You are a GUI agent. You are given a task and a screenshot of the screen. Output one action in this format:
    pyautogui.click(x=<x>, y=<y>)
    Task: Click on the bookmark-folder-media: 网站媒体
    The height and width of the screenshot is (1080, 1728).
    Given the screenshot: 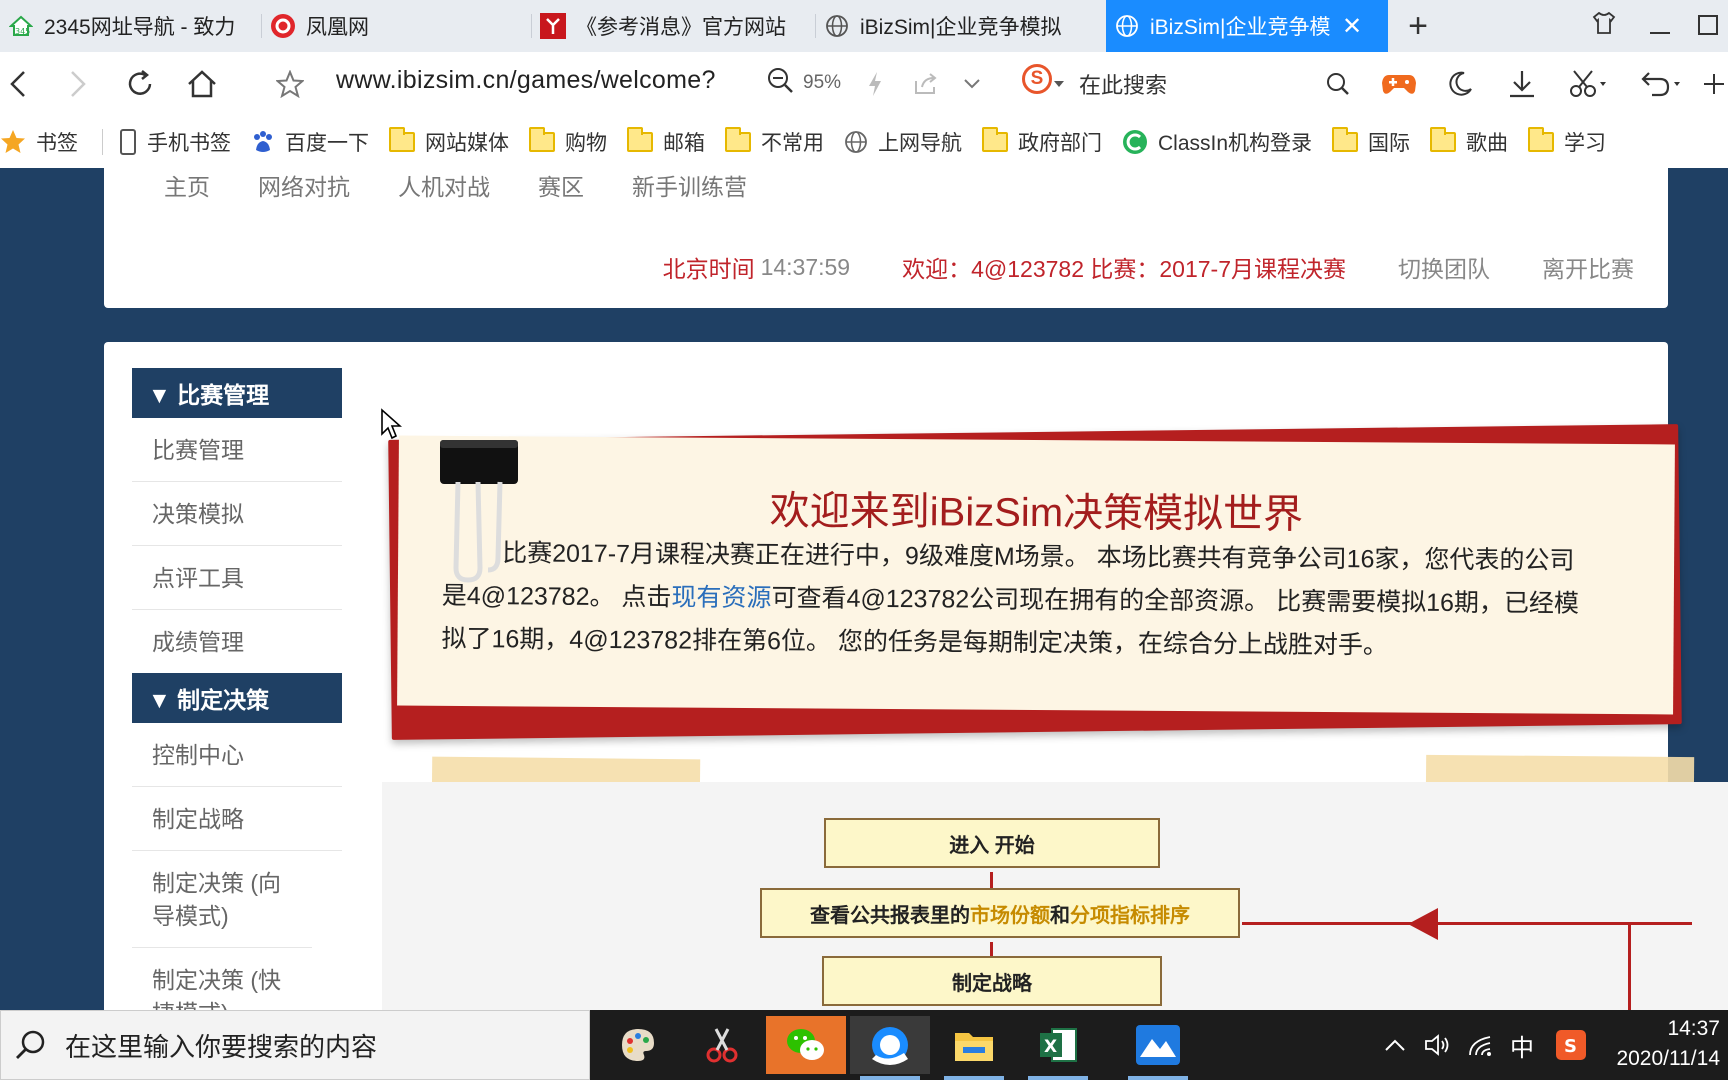 What is the action you would take?
    pyautogui.click(x=449, y=142)
    